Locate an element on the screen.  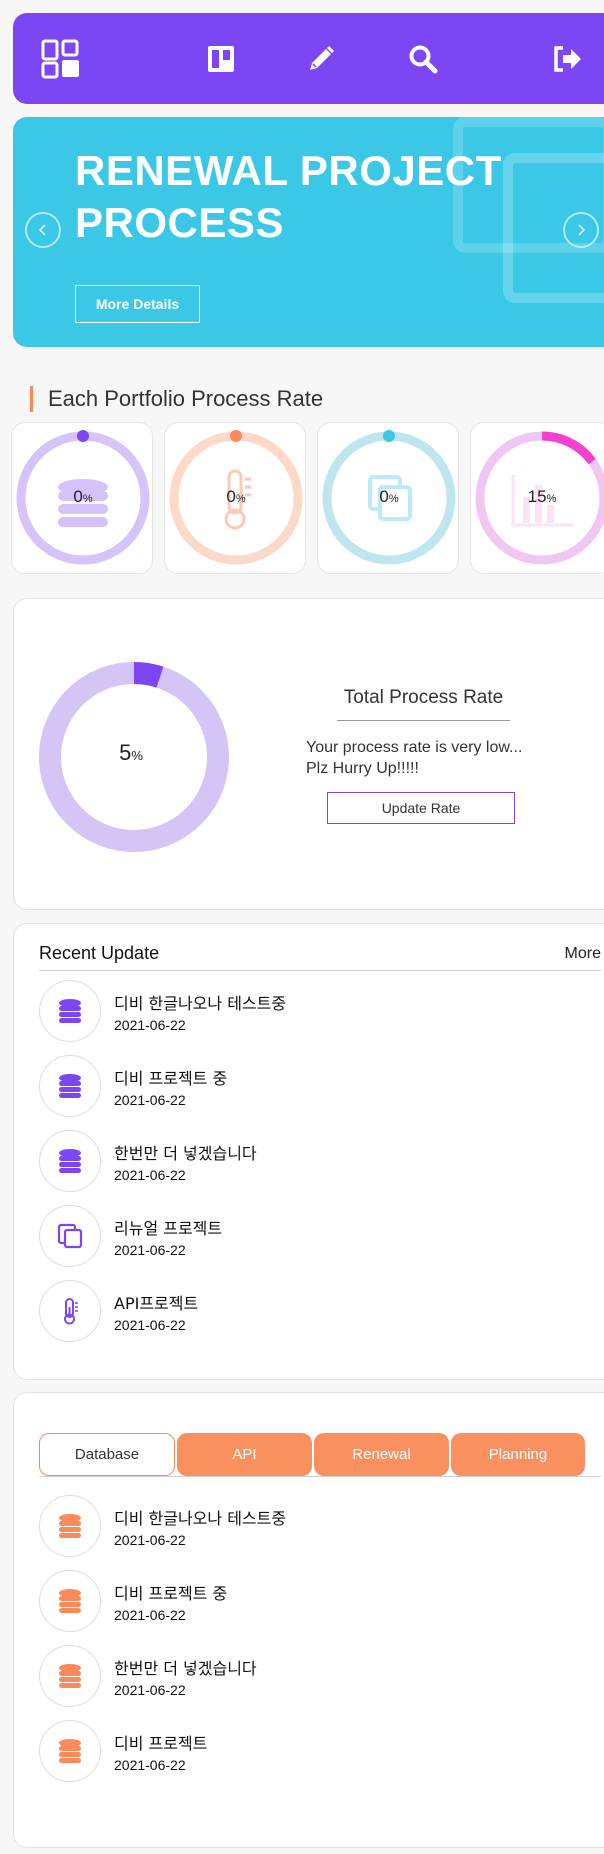
copy-icon is located at coordinates (70, 1236).